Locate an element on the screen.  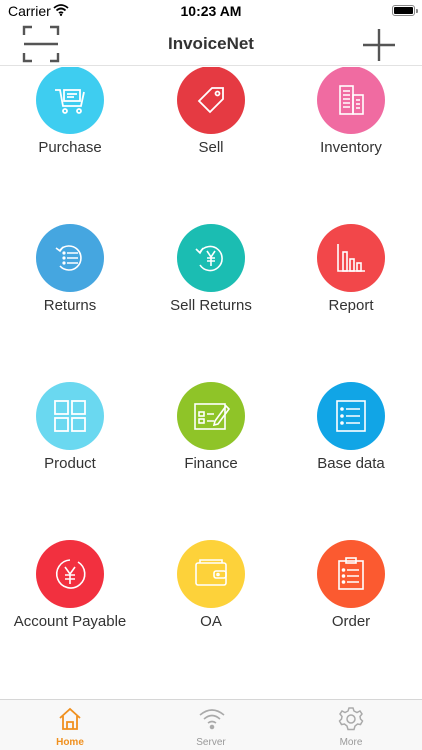
clock: 10:23 AM is located at coordinates (211, 11).